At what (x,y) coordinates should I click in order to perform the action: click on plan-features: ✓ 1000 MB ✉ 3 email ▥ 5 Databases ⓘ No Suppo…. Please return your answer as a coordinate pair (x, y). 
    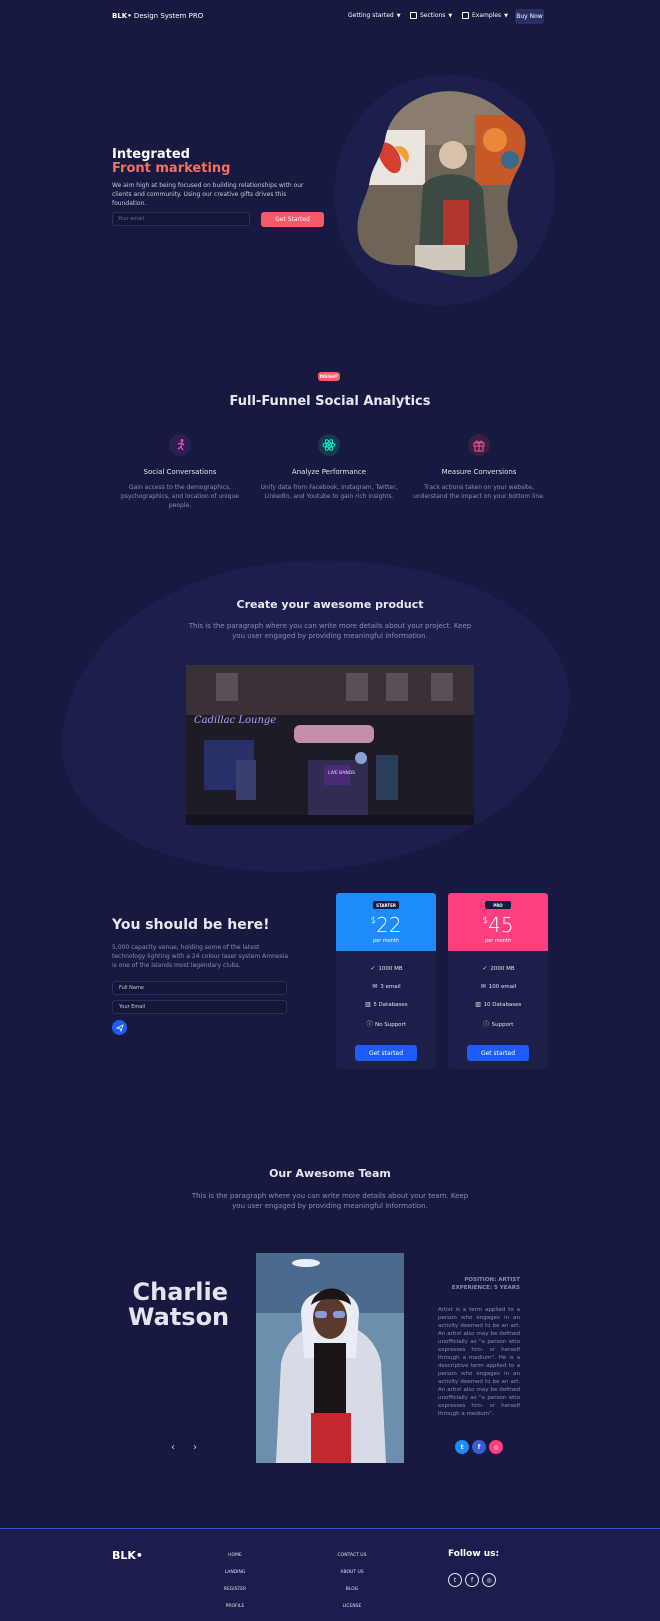
    Looking at the image, I should click on (386, 994).